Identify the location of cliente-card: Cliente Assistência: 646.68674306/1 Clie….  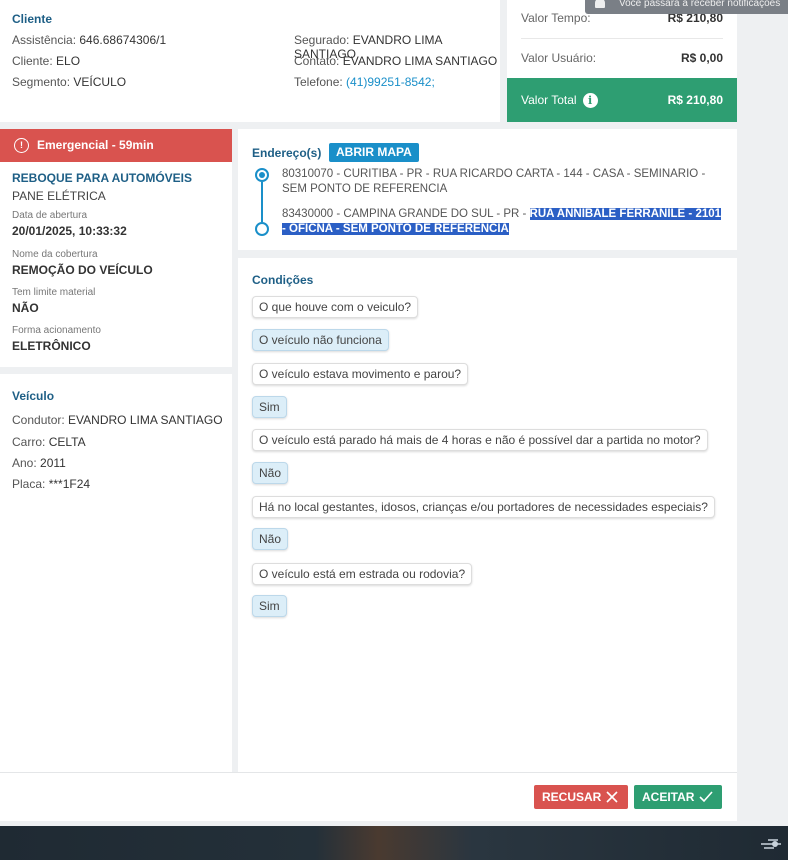
(250, 61).